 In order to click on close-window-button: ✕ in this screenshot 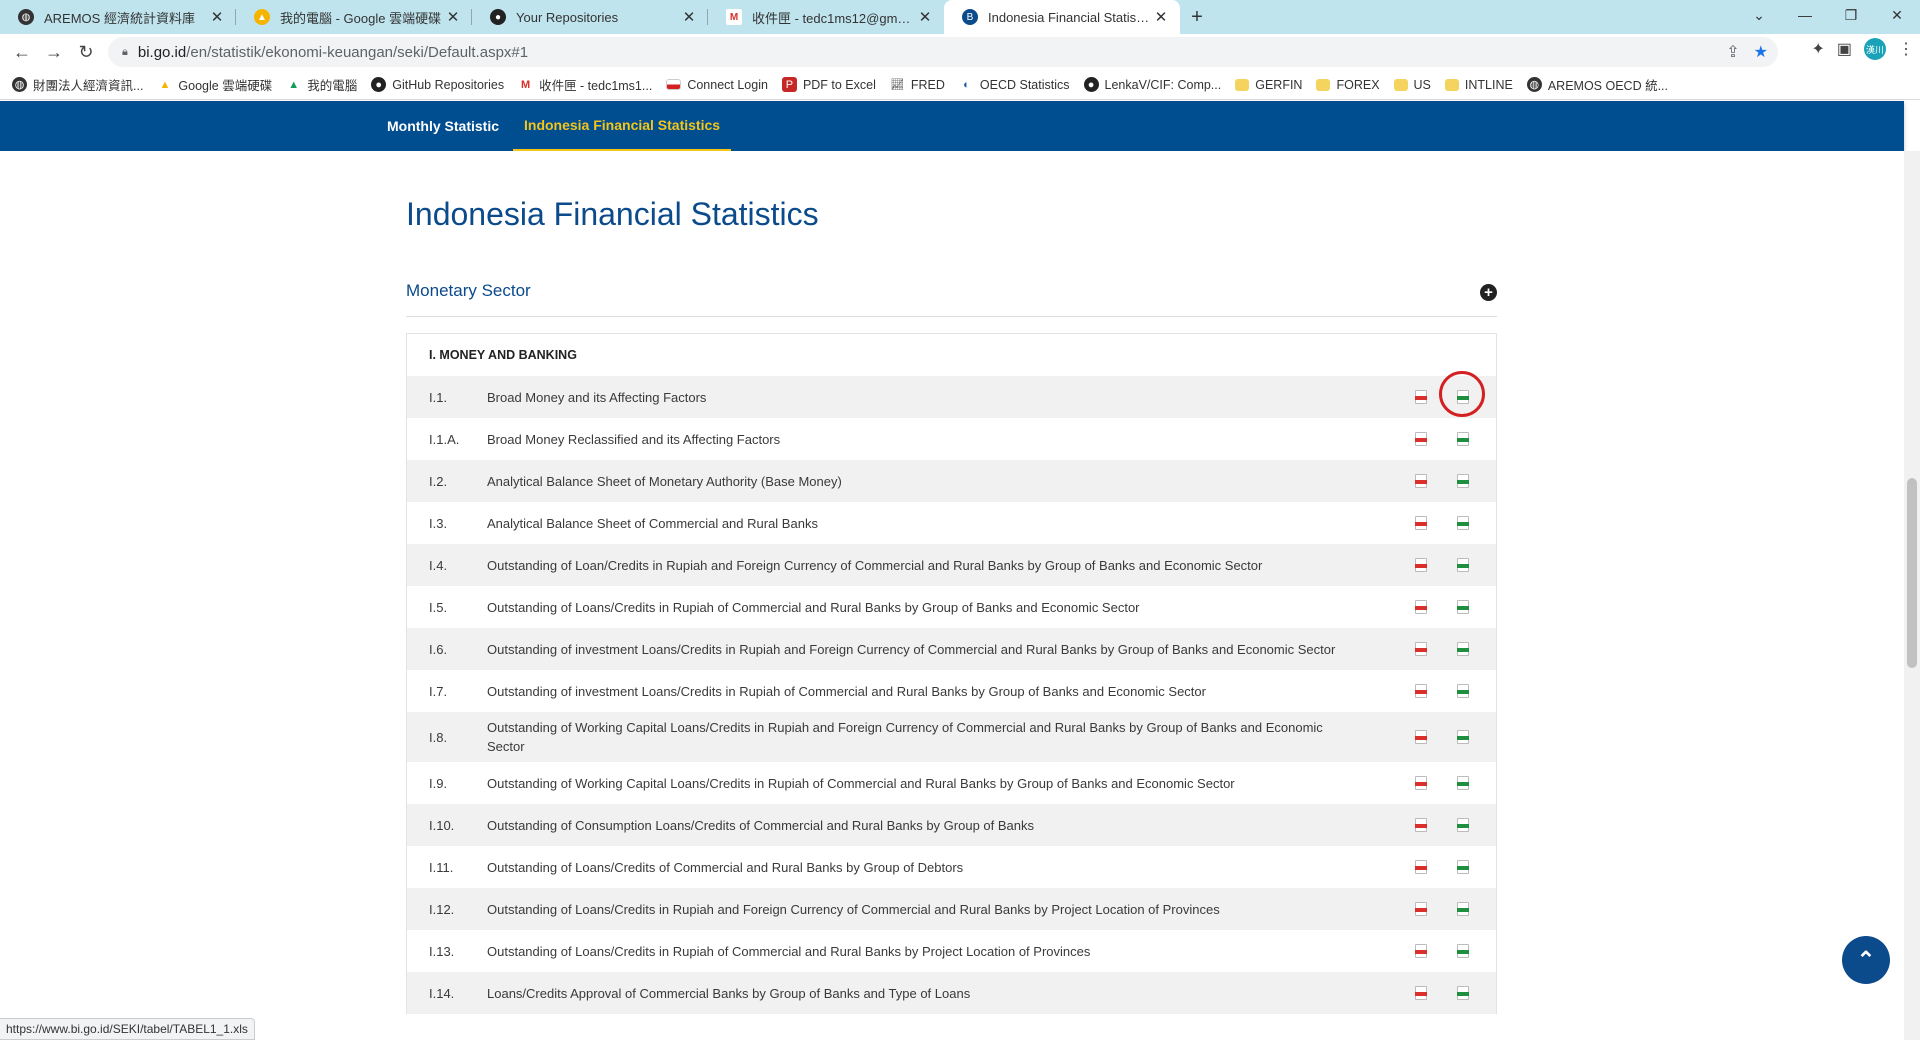, I will do `click(1897, 15)`.